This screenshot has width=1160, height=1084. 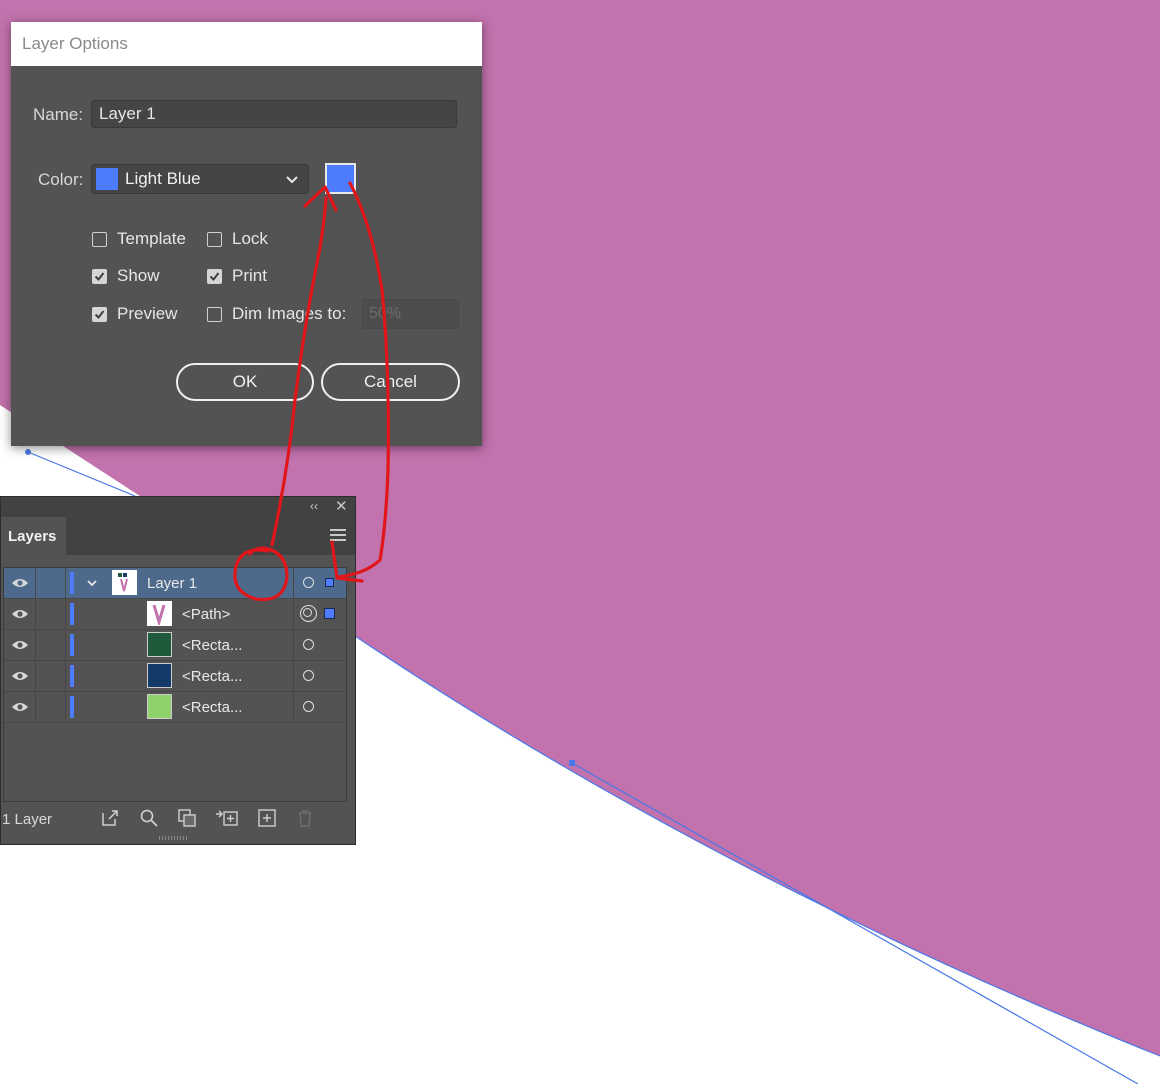 I want to click on color-dropdown: Light Blue, so click(x=200, y=179).